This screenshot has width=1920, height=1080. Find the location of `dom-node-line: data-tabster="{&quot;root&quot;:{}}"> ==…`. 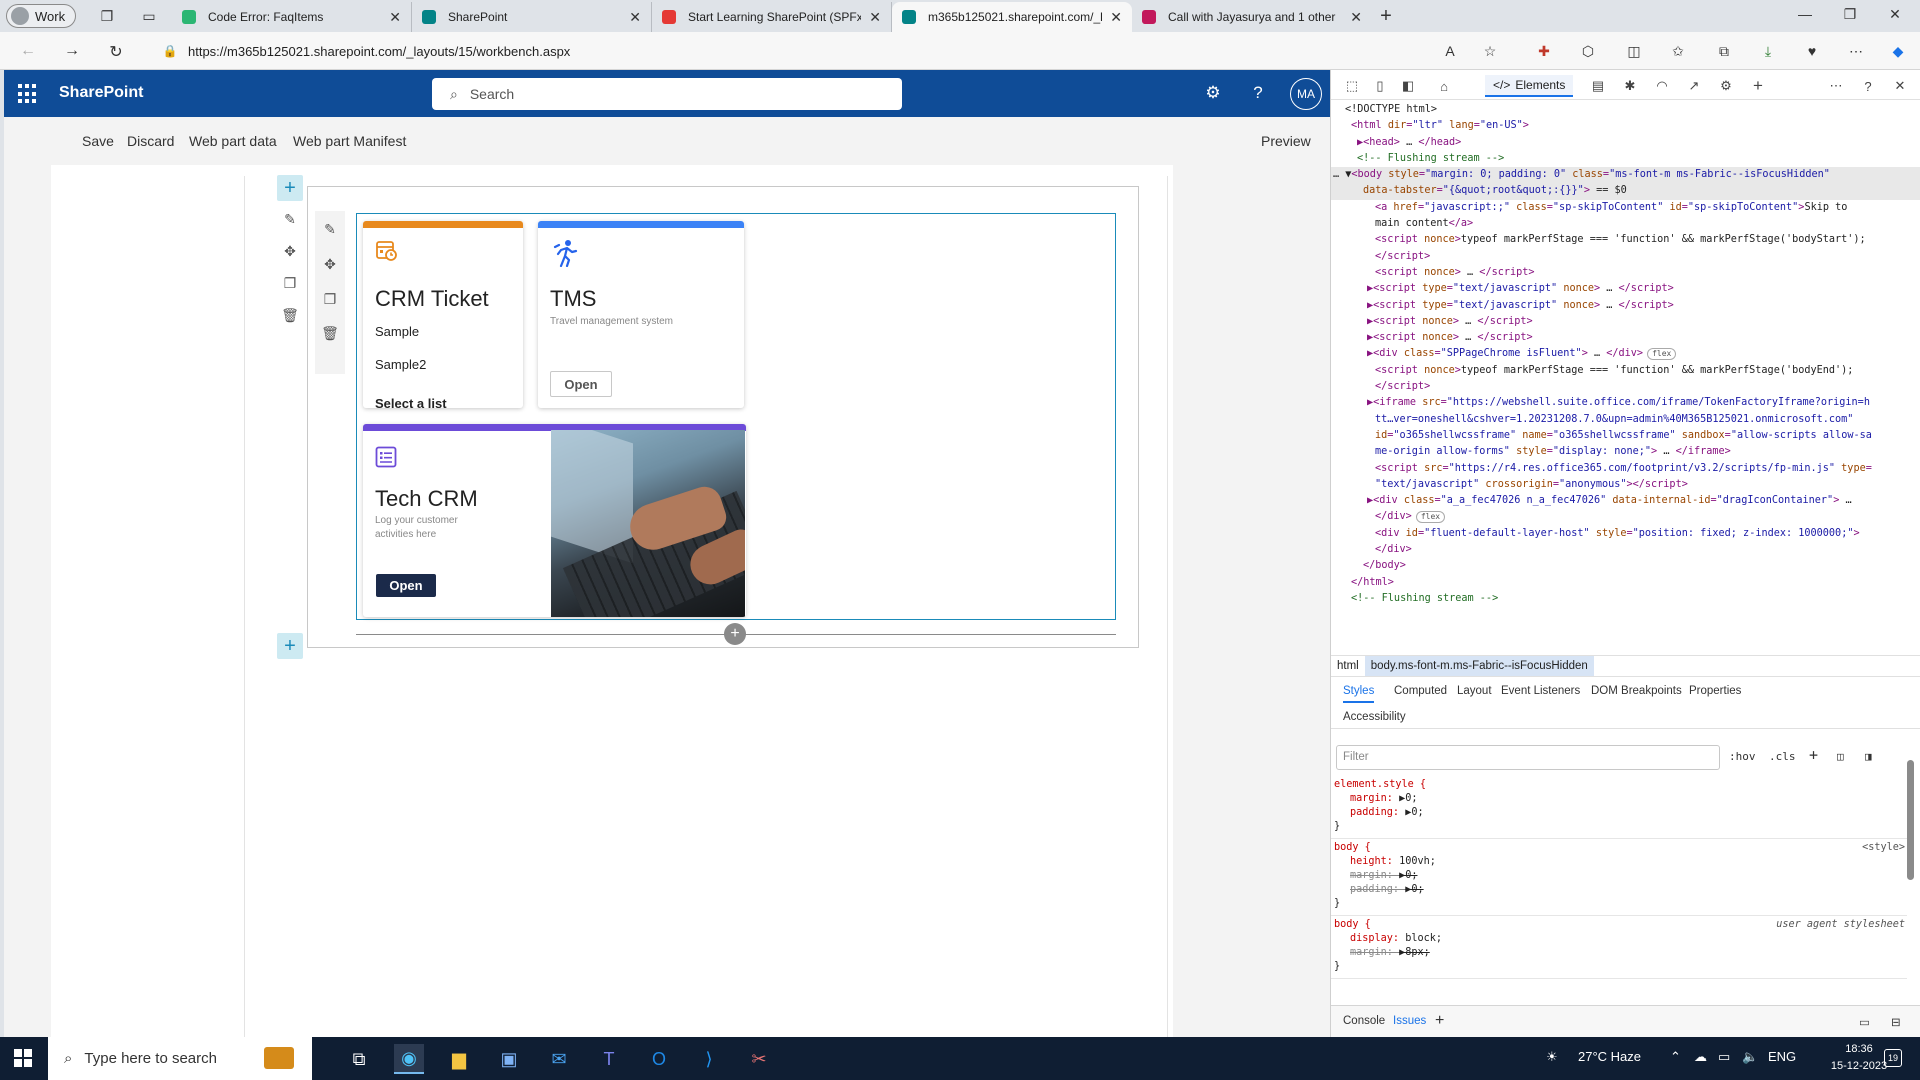

dom-node-line: data-tabster="{&quot;root&quot;:{}}"> ==… is located at coordinates (1625, 191).